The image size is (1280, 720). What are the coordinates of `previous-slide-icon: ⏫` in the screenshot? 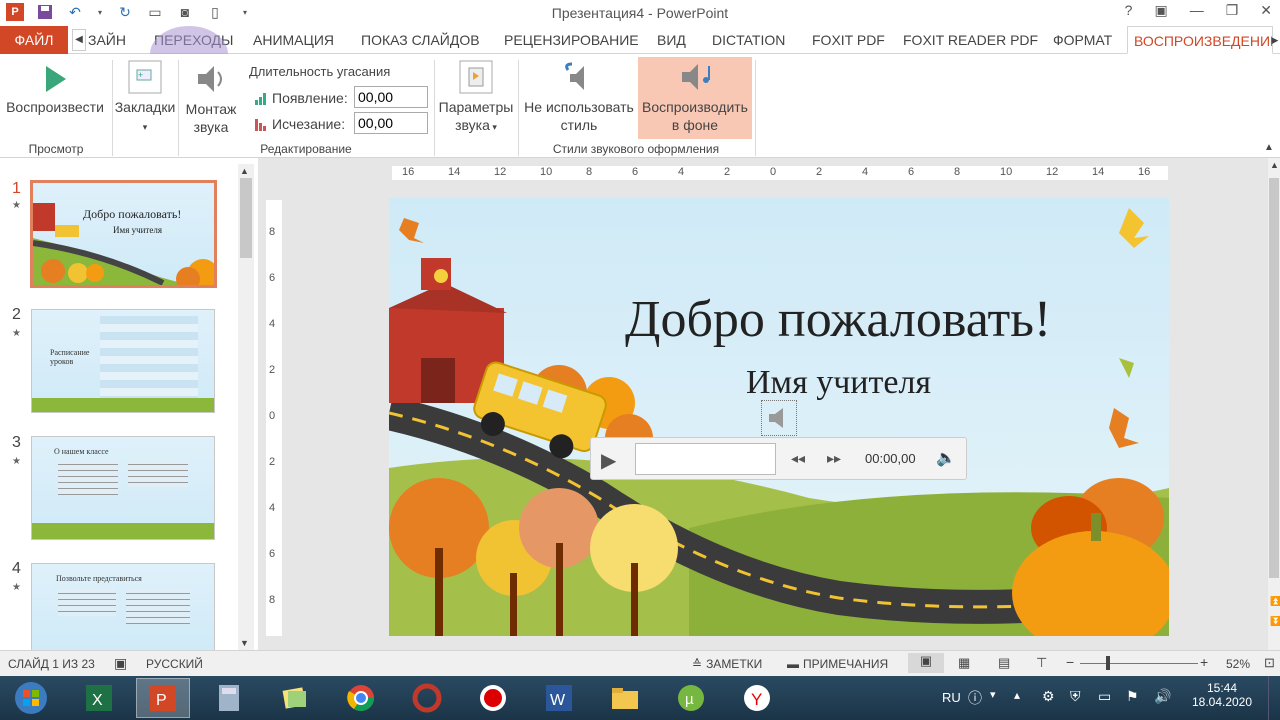 It's located at (1275, 601).